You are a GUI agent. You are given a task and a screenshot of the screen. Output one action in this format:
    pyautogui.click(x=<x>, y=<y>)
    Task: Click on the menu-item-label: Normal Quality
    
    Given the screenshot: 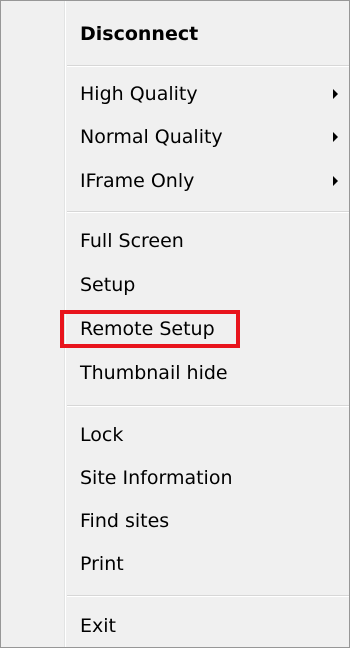 What is the action you would take?
    pyautogui.click(x=151, y=137)
    